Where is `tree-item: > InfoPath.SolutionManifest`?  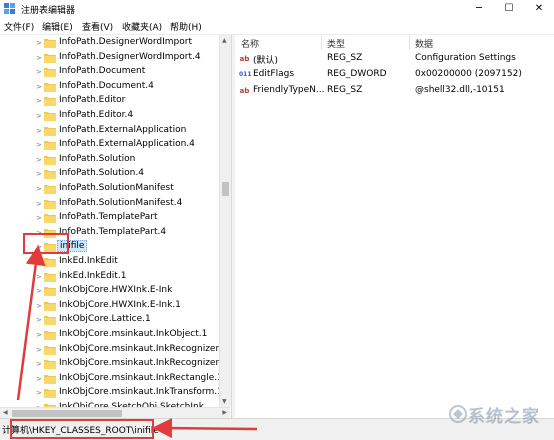 tree-item: > InfoPath.SolutionManifest is located at coordinates (109, 189).